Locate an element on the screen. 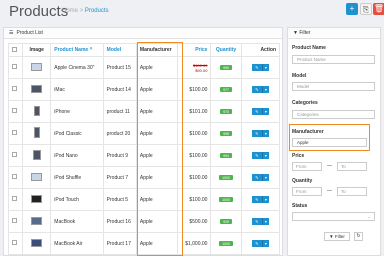 This screenshot has width=384, height=256. copy-button: ⎘ is located at coordinates (366, 9).